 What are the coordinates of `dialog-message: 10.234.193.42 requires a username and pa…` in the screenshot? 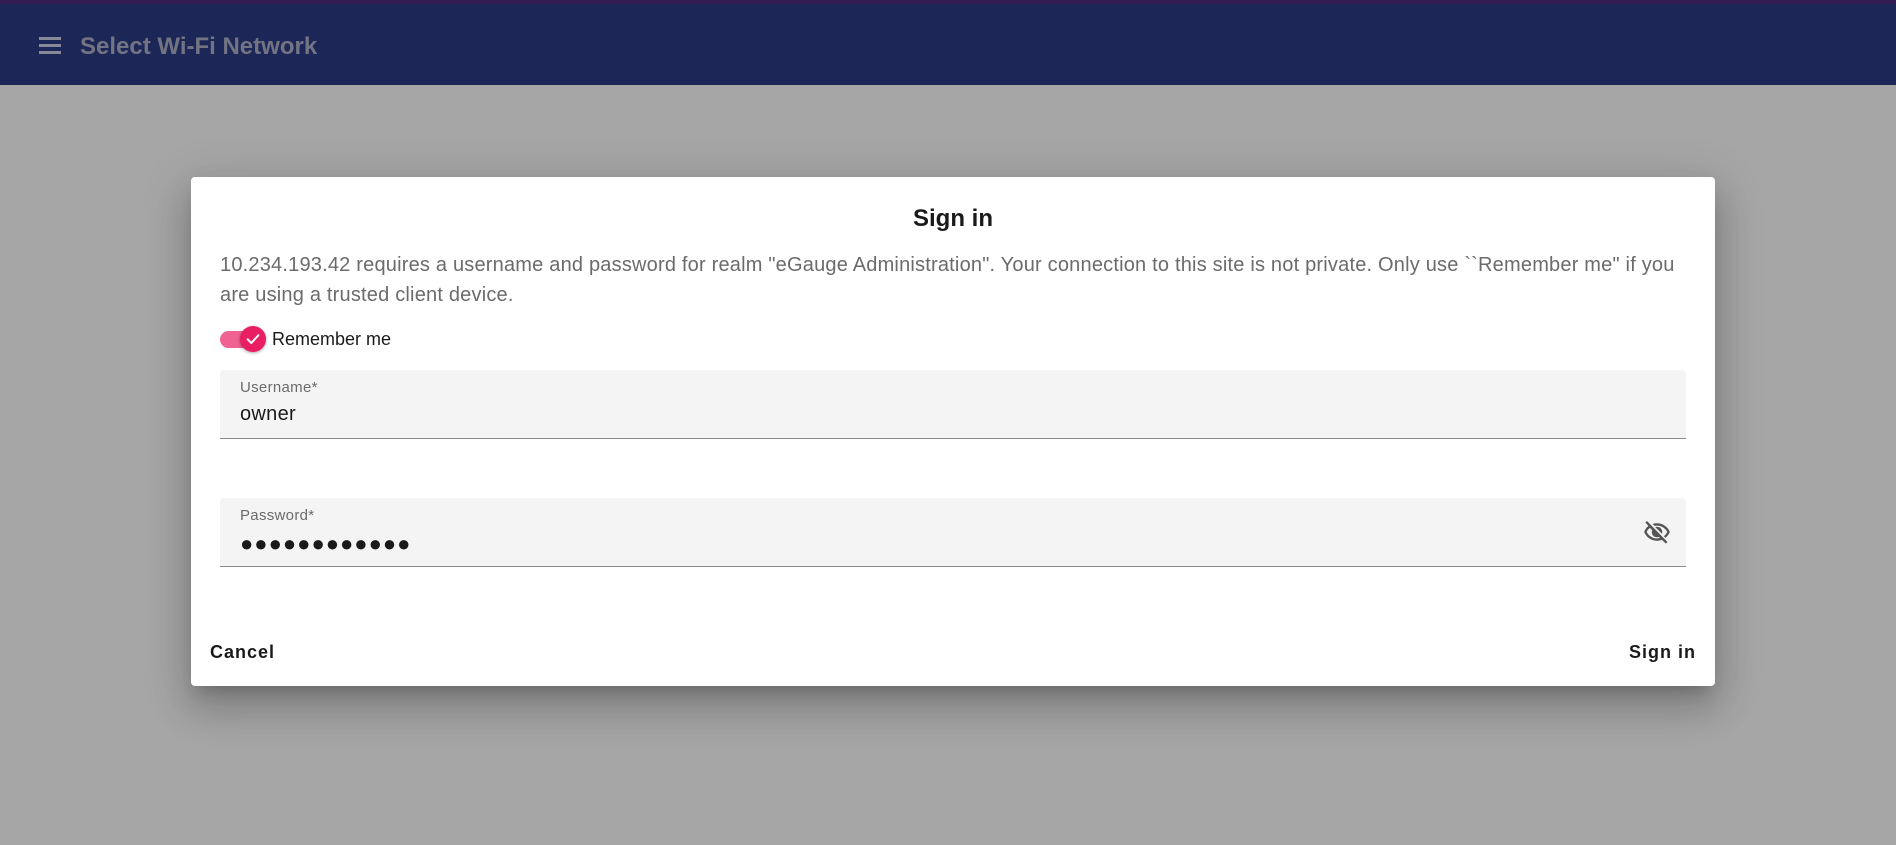 It's located at (947, 280).